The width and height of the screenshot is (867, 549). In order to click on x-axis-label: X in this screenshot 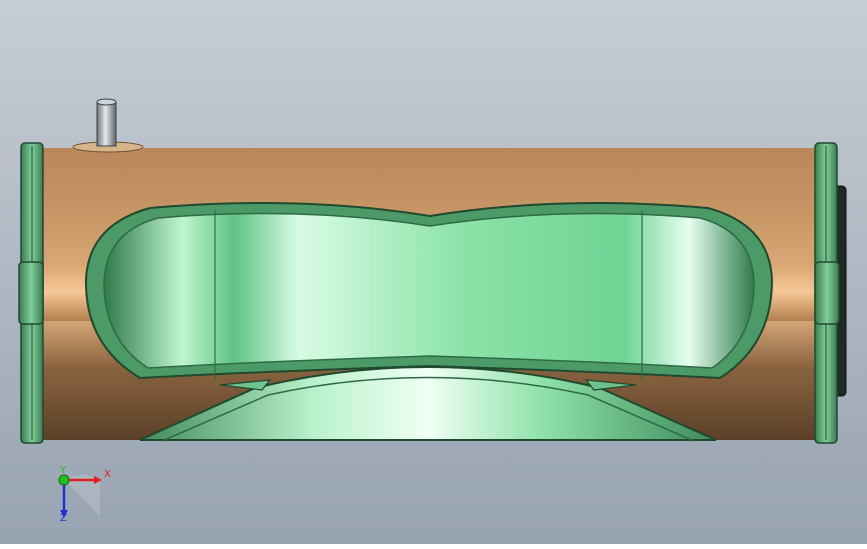, I will do `click(107, 474)`.